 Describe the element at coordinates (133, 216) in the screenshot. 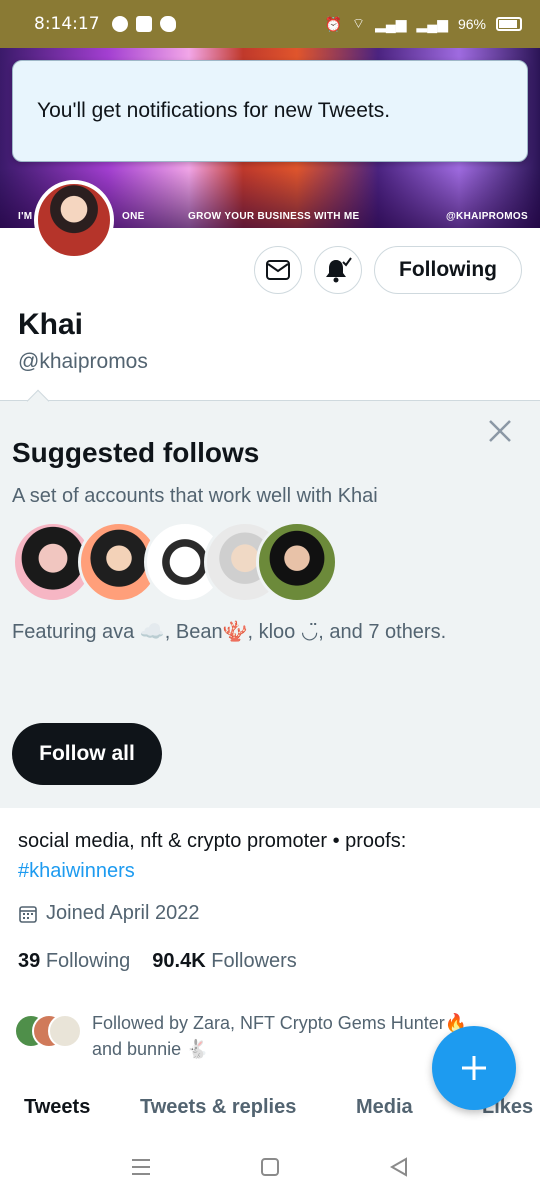

I see `banner-tag: ONE` at that location.